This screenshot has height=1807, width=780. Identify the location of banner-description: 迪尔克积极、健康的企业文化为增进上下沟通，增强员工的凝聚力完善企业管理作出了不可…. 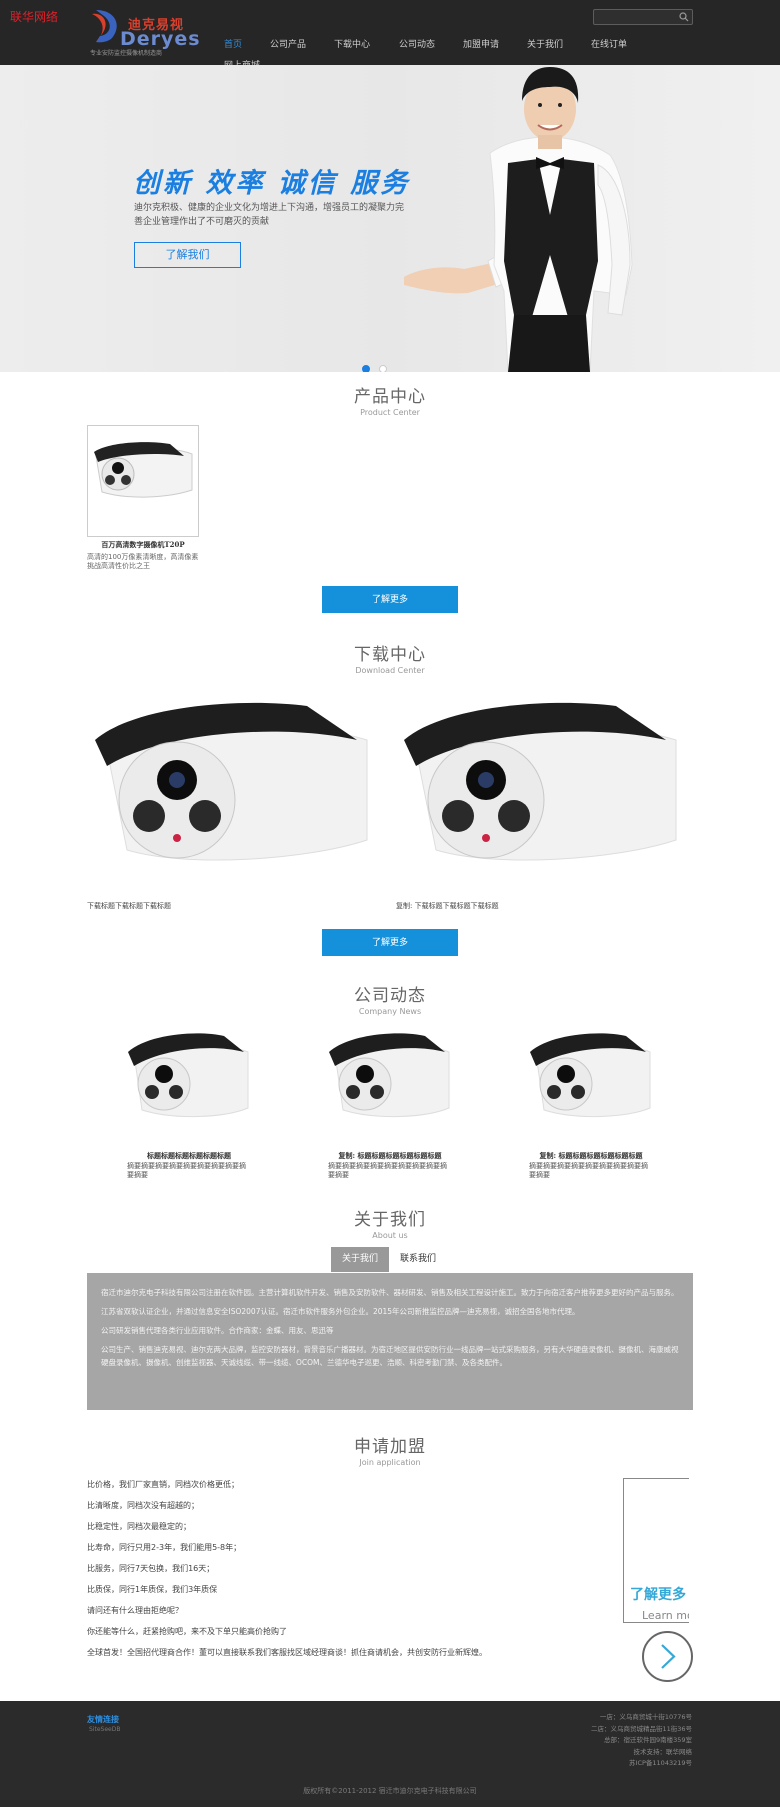
(269, 215).